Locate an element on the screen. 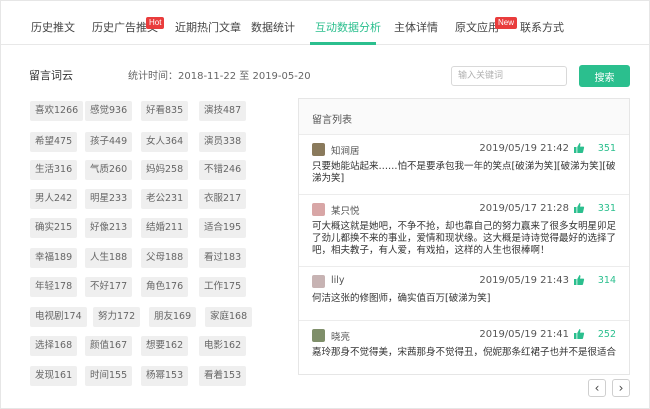 The width and height of the screenshot is (650, 409). commenter-name: 晓亮 is located at coordinates (341, 337).